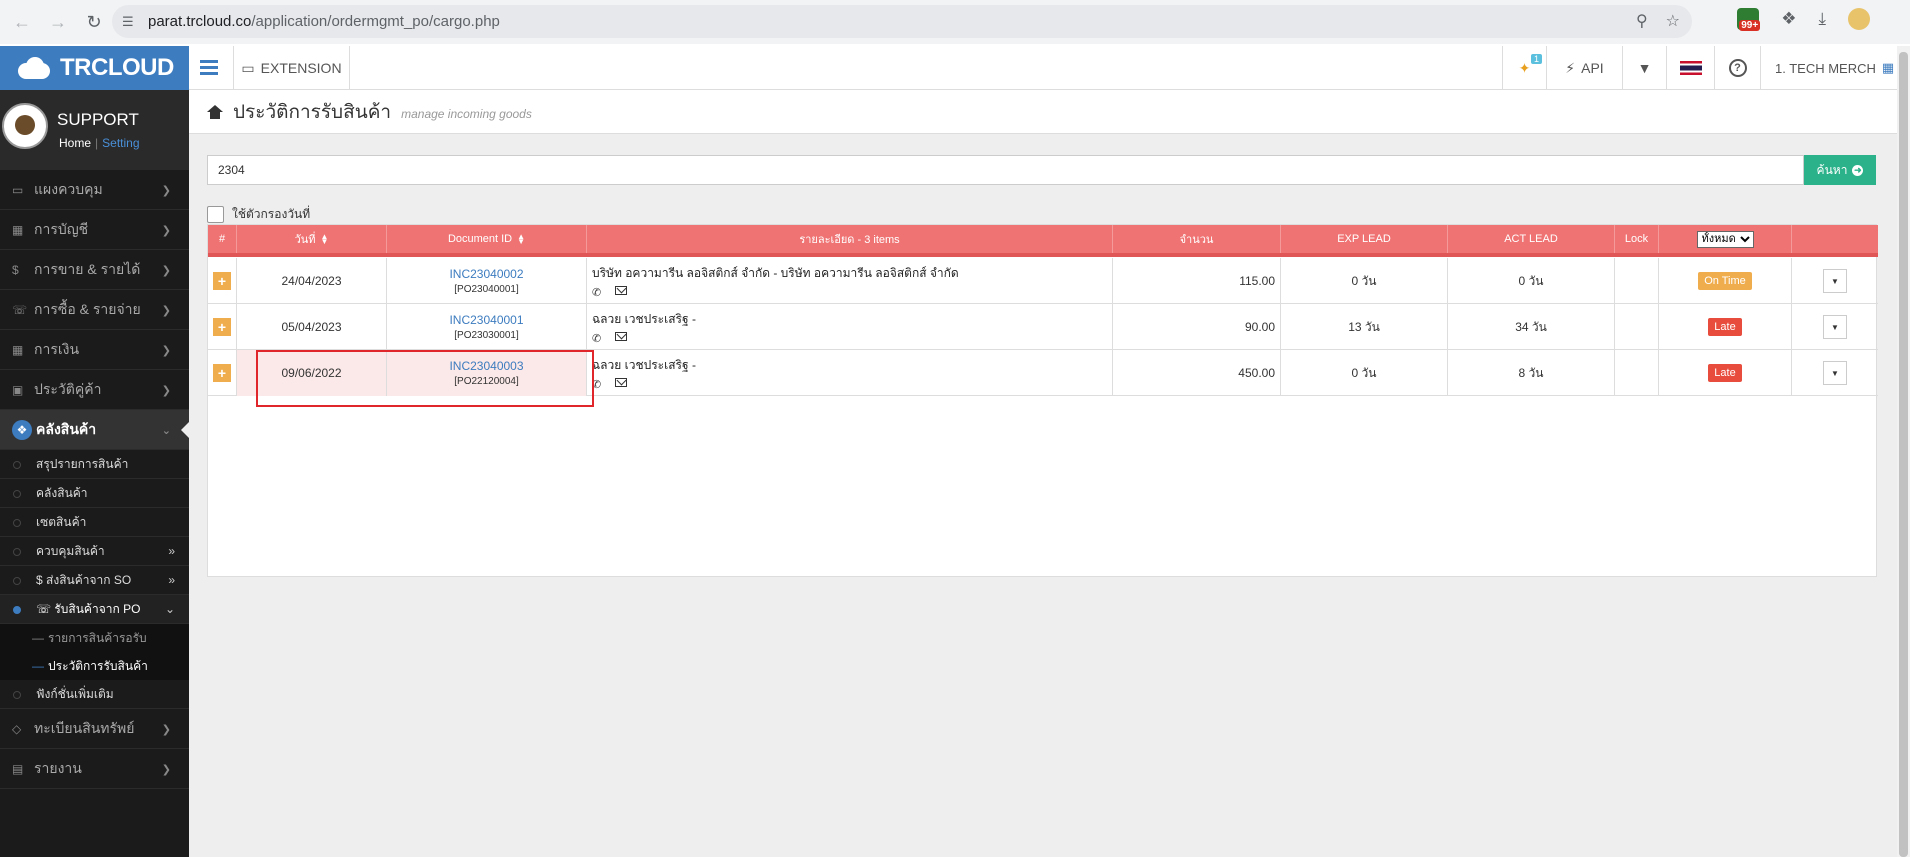  I want to click on reload-icon: ↻, so click(94, 22).